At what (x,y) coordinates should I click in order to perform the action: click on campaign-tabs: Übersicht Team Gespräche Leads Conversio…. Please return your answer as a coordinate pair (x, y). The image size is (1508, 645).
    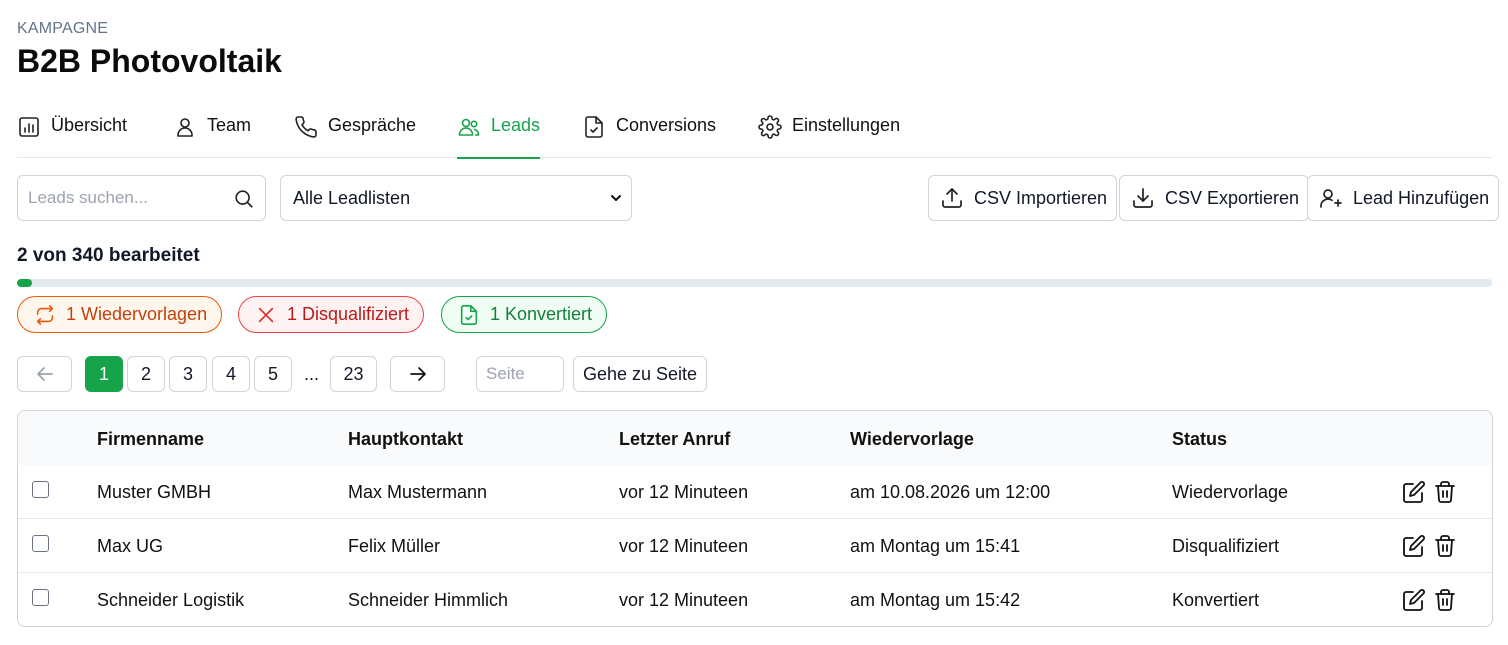
    Looking at the image, I should click on (754, 134).